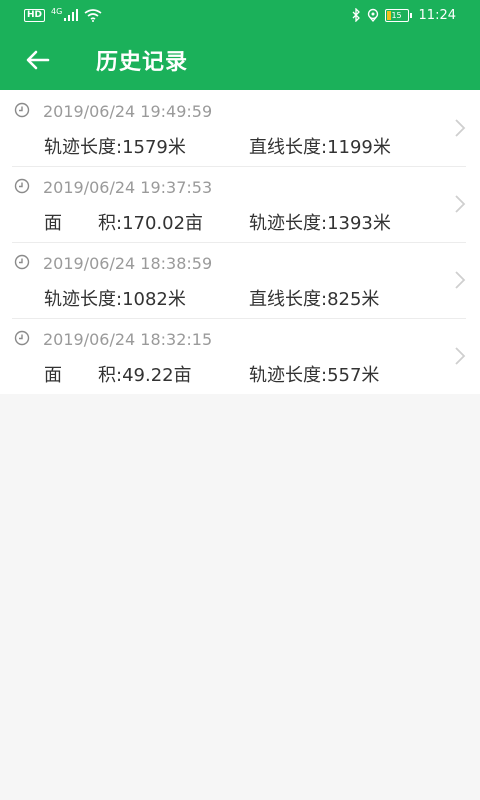  I want to click on record-time: 2019/06/24 19:49:59, so click(128, 111).